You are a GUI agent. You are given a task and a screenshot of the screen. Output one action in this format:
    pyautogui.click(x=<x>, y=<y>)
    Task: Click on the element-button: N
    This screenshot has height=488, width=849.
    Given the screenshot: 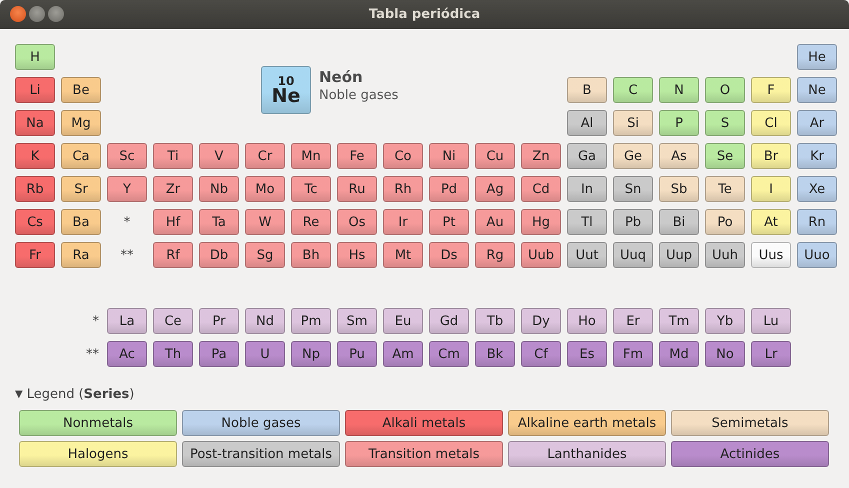 What is the action you would take?
    pyautogui.click(x=679, y=90)
    